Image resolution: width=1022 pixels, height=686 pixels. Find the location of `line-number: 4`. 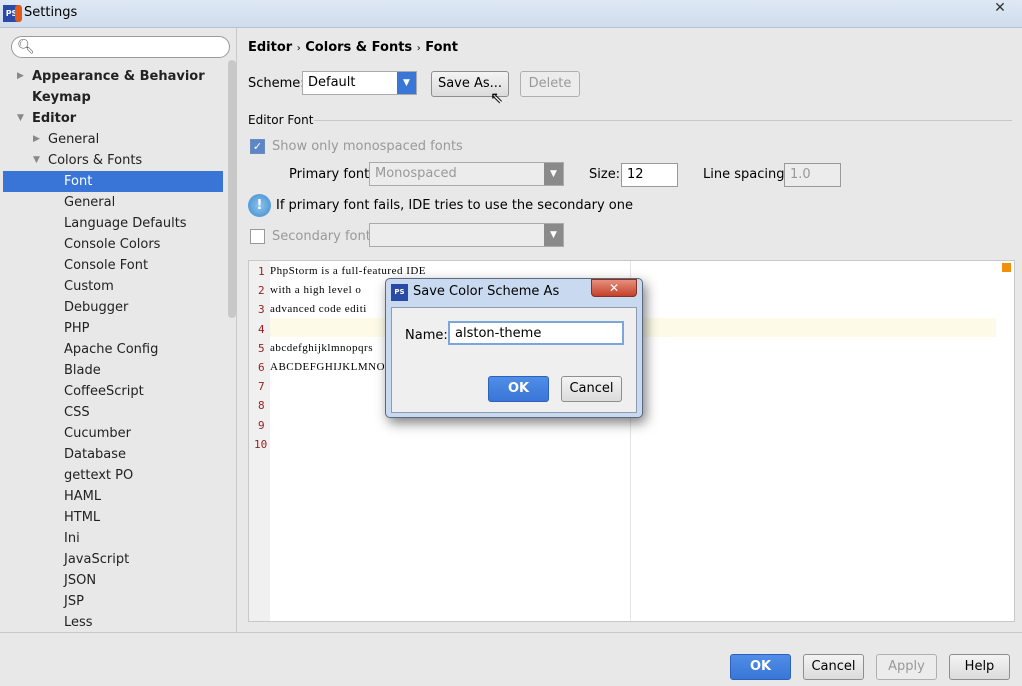

line-number: 4 is located at coordinates (261, 329).